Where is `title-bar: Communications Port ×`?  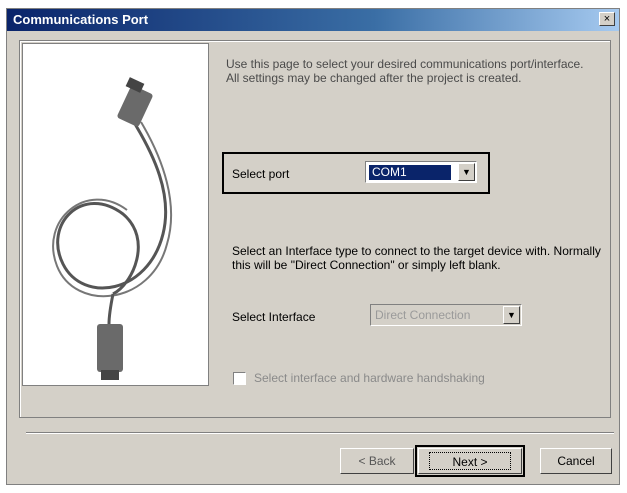
title-bar: Communications Port × is located at coordinates (313, 20).